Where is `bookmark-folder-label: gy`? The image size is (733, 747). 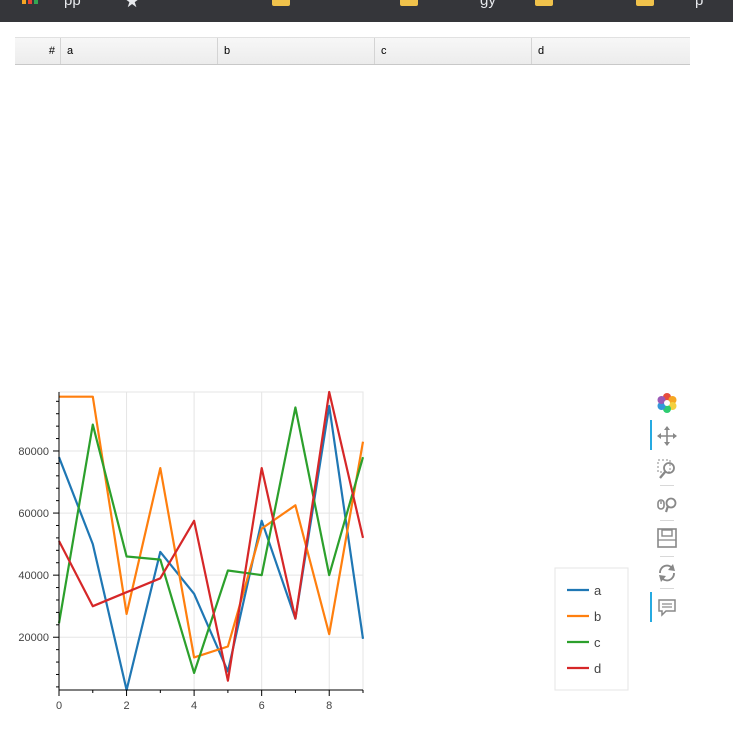
bookmark-folder-label: gy is located at coordinates (488, 4).